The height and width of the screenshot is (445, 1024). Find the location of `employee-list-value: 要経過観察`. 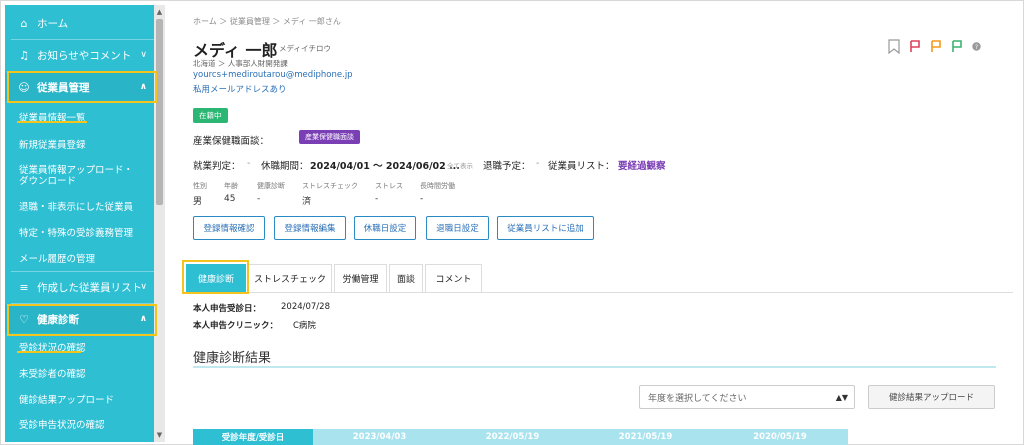

employee-list-value: 要経過観察 is located at coordinates (642, 165).